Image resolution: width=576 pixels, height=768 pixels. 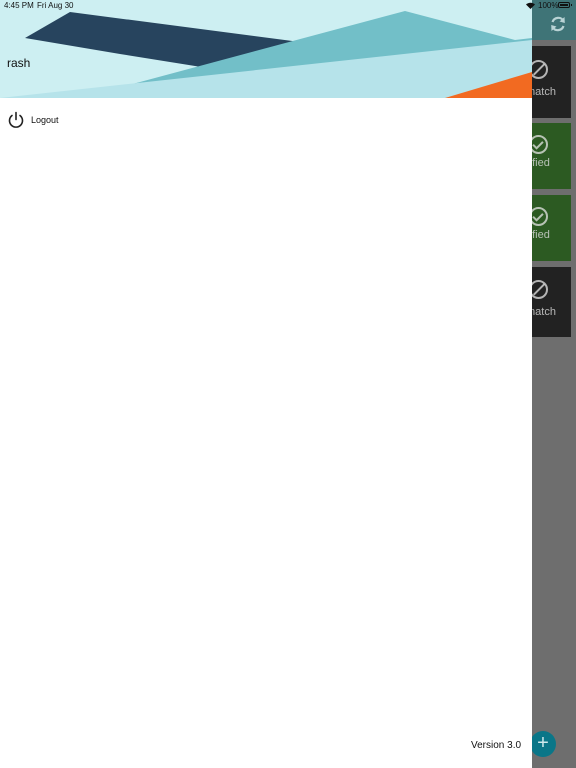 What do you see at coordinates (543, 744) in the screenshot?
I see `add-button: +` at bounding box center [543, 744].